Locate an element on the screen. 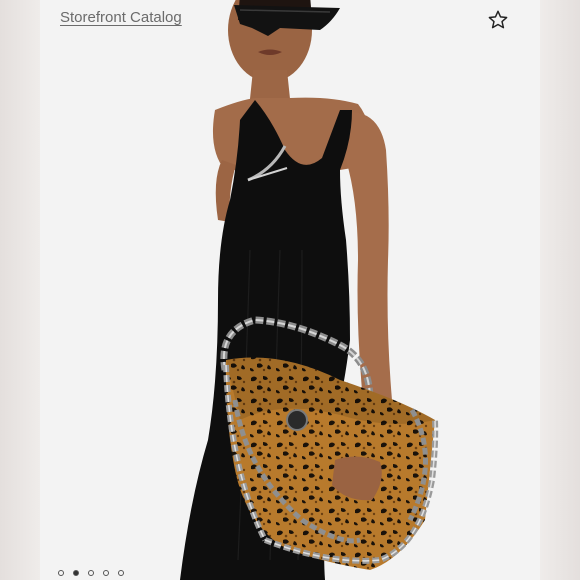 The height and width of the screenshot is (580, 580). star-outline-icon is located at coordinates (498, 19).